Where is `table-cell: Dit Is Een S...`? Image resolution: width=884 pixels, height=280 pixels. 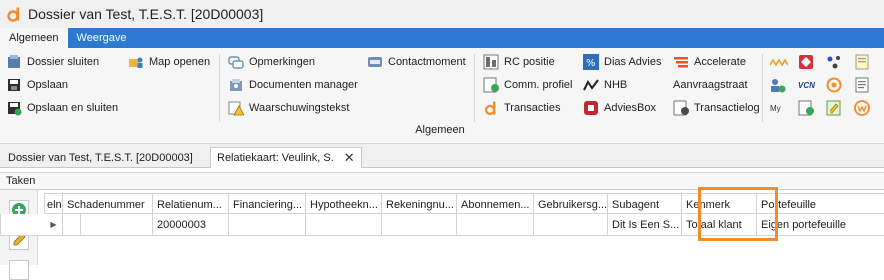
table-cell: Dit Is Een S... is located at coordinates (645, 224).